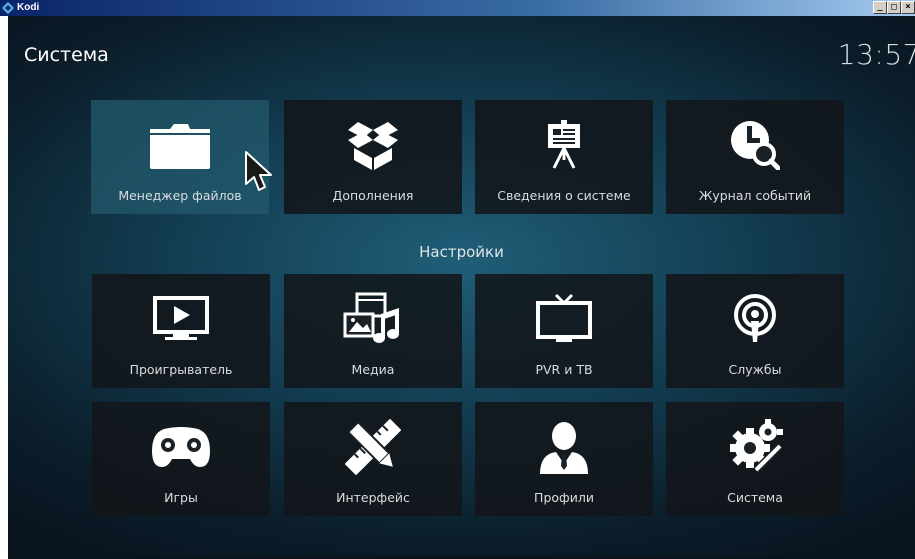 The image size is (915, 559). I want to click on window-controls: _ □ ×, so click(894, 8).